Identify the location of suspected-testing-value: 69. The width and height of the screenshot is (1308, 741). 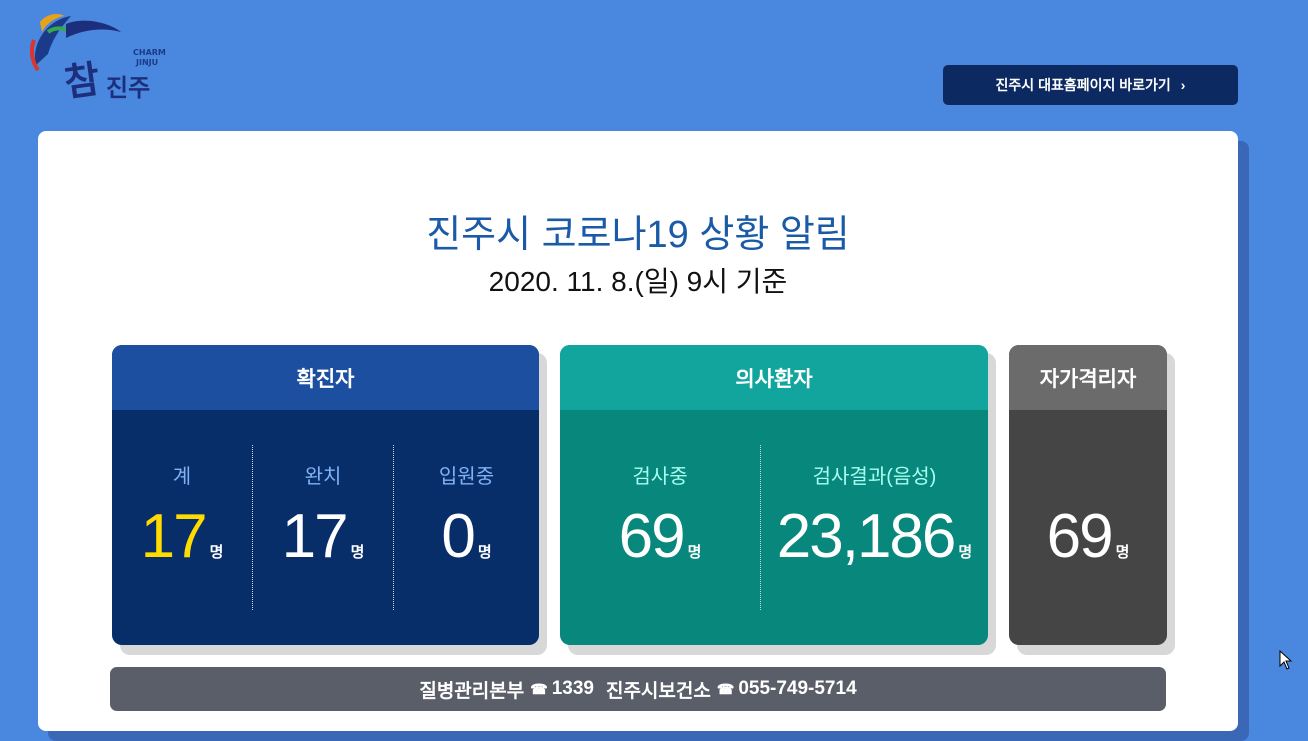
(652, 536).